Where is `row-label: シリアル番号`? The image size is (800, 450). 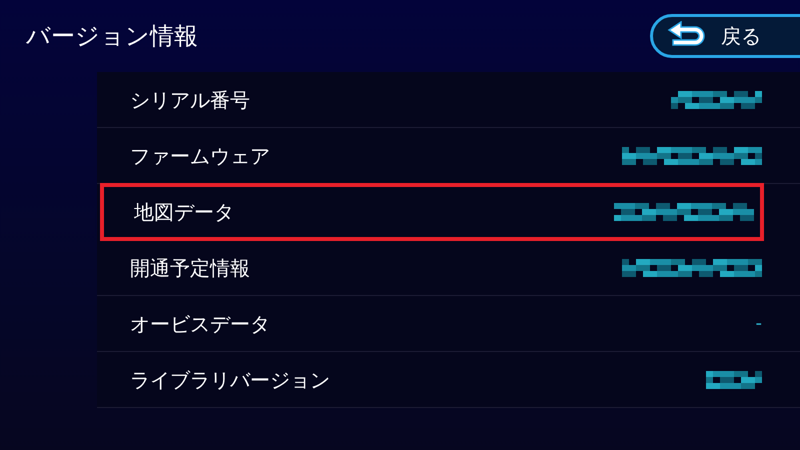 row-label: シリアル番号 is located at coordinates (190, 100).